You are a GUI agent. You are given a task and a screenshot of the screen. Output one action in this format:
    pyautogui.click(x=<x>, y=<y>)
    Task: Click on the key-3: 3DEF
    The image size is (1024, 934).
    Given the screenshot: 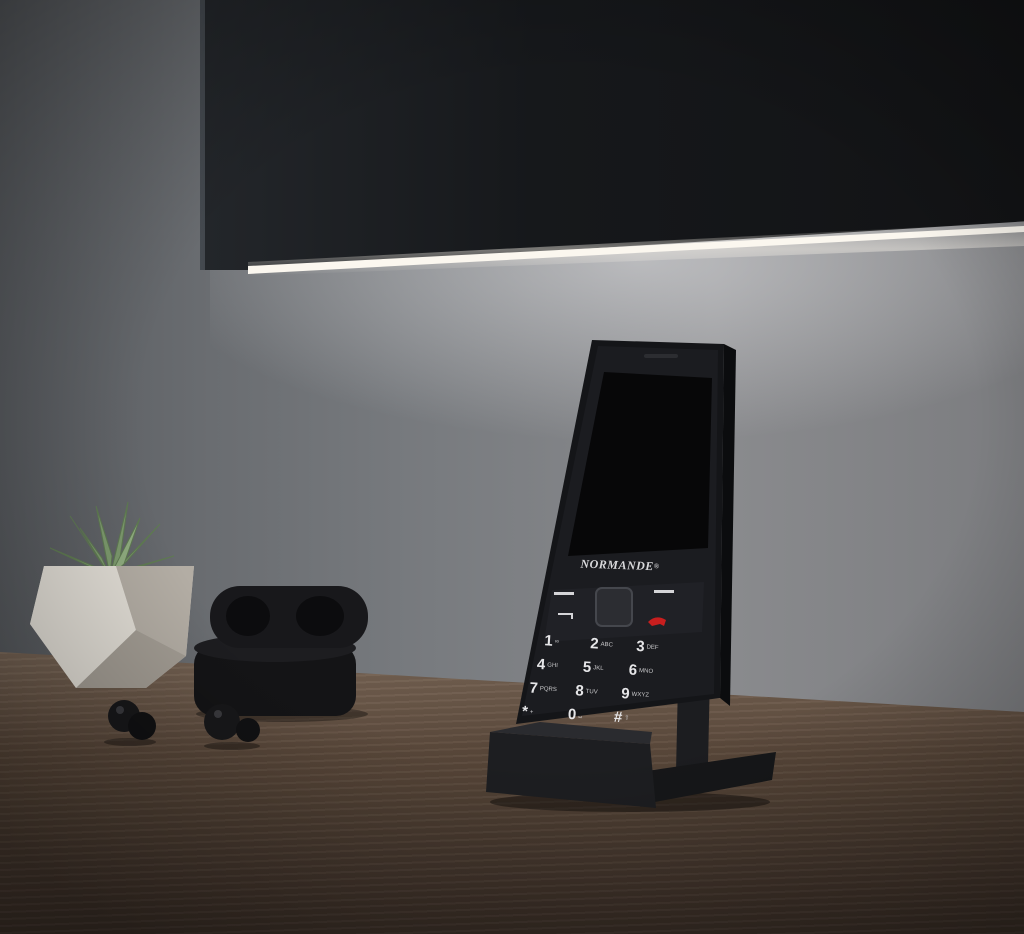 What is the action you would take?
    pyautogui.click(x=647, y=646)
    